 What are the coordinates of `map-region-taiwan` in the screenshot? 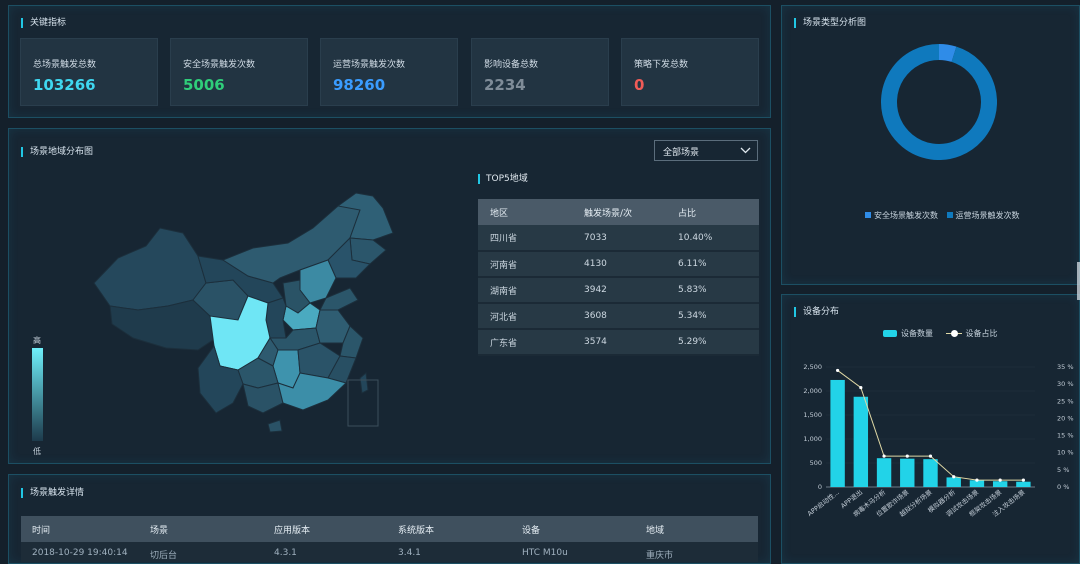 It's located at (364, 383).